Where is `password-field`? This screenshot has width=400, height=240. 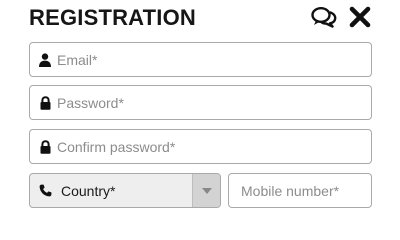
password-field is located at coordinates (200, 102).